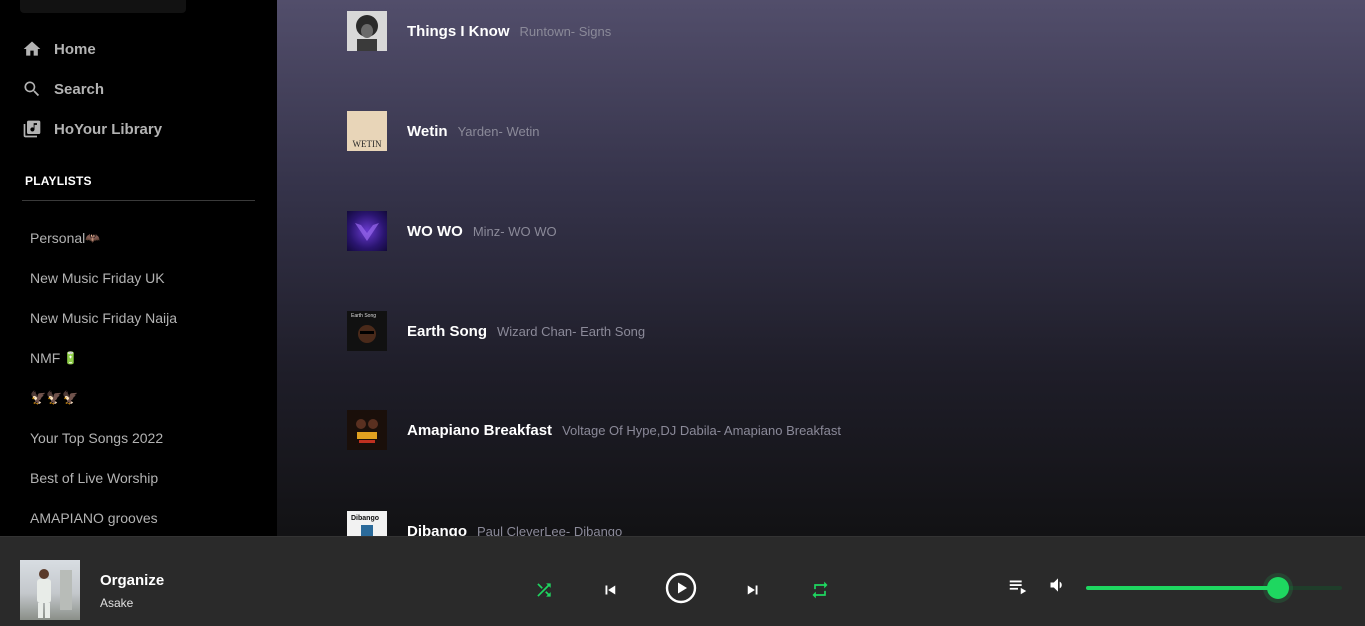 This screenshot has height=626, width=1365. What do you see at coordinates (437, 529) in the screenshot?
I see `track-title: Dibango` at bounding box center [437, 529].